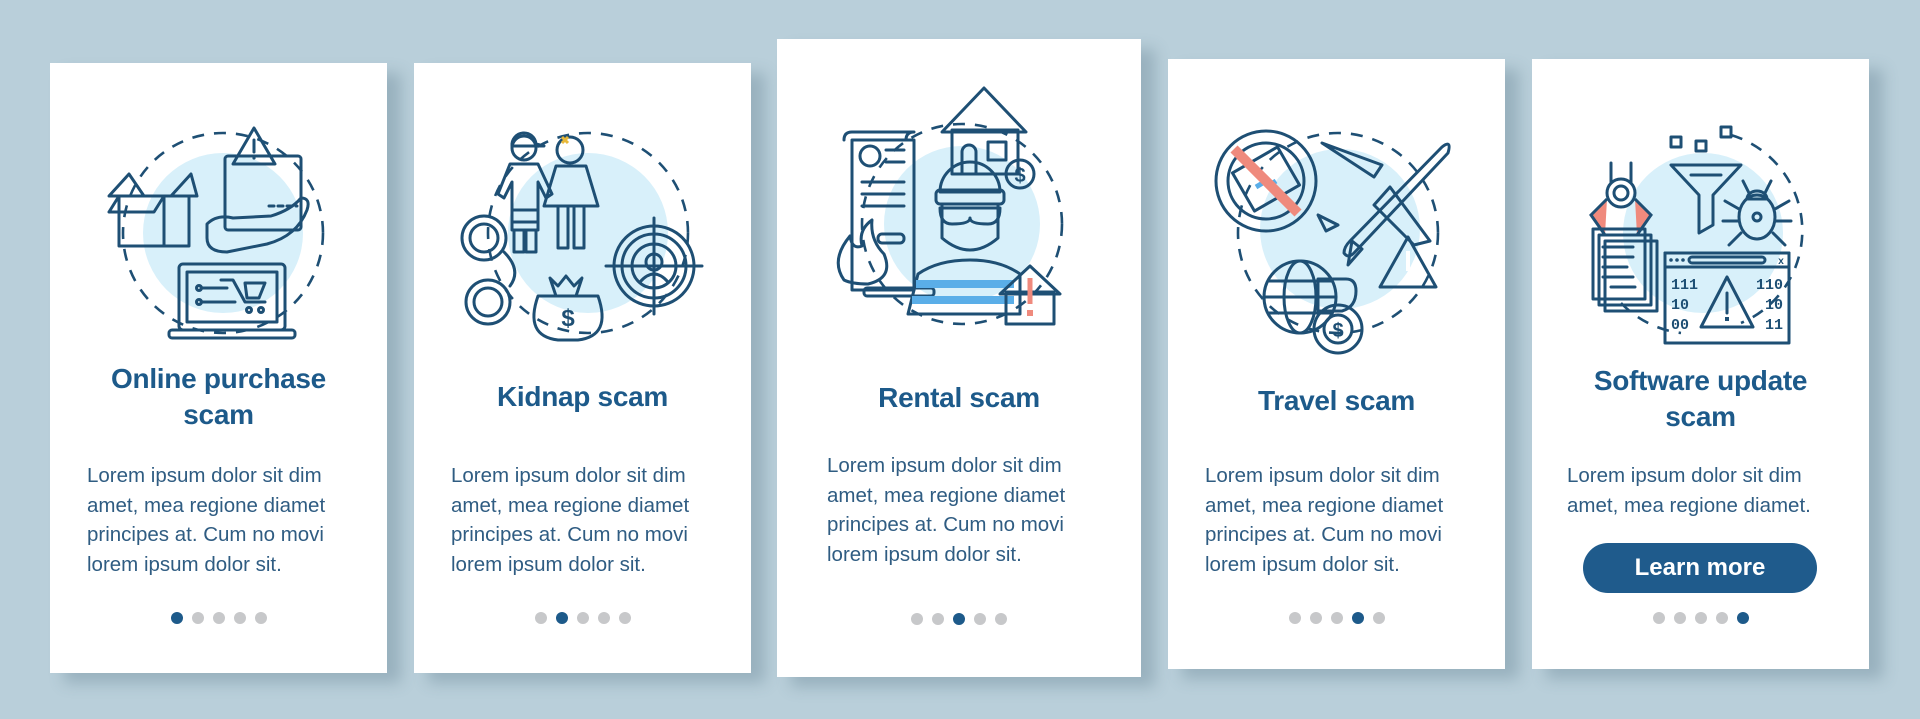  Describe the element at coordinates (950, 206) in the screenshot. I see `rental-illustration: $` at that location.